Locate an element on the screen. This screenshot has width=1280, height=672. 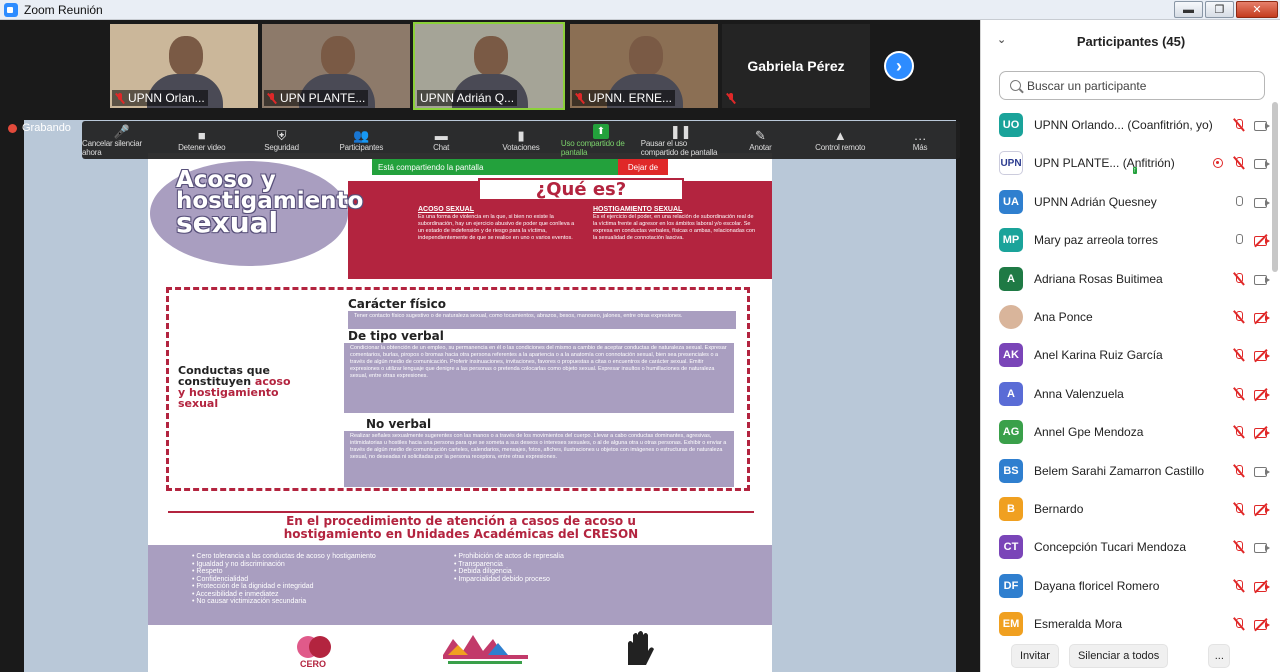
recording-indicator: Grabando is located at coordinates (39, 128).